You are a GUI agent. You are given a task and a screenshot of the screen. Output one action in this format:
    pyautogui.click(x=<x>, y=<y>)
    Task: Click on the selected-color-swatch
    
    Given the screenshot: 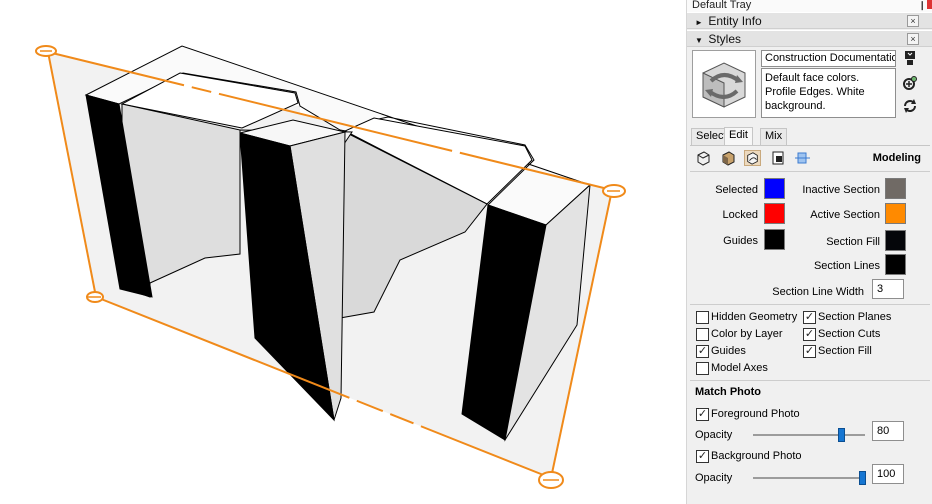 What is the action you would take?
    pyautogui.click(x=774, y=188)
    